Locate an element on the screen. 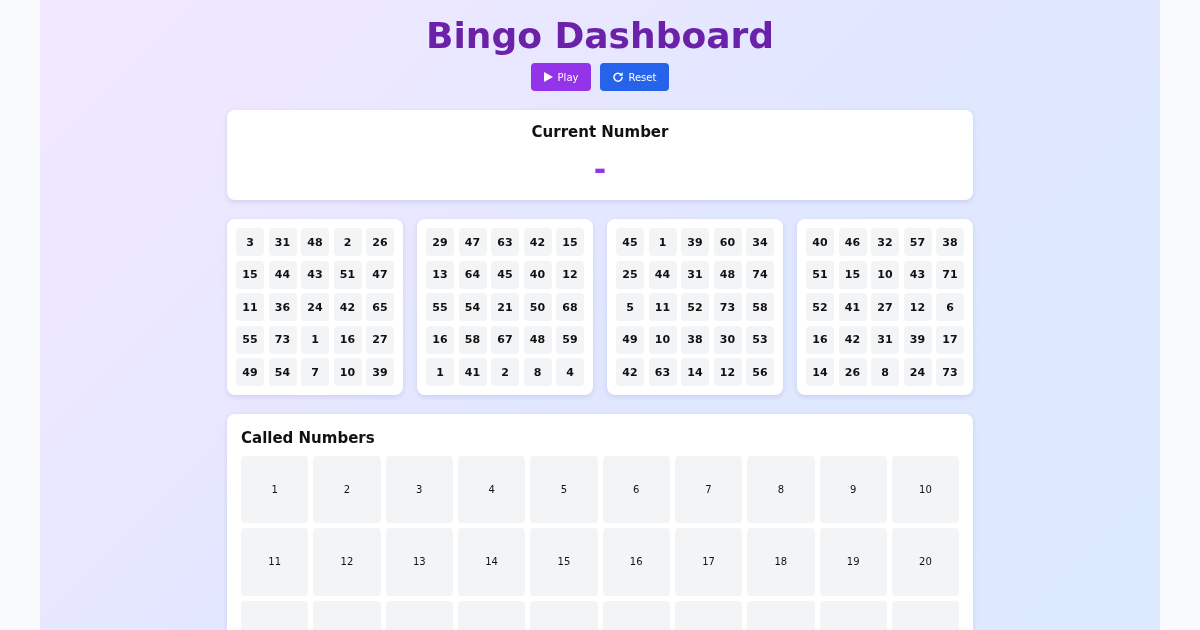  bingo-cell: 60 is located at coordinates (727, 242).